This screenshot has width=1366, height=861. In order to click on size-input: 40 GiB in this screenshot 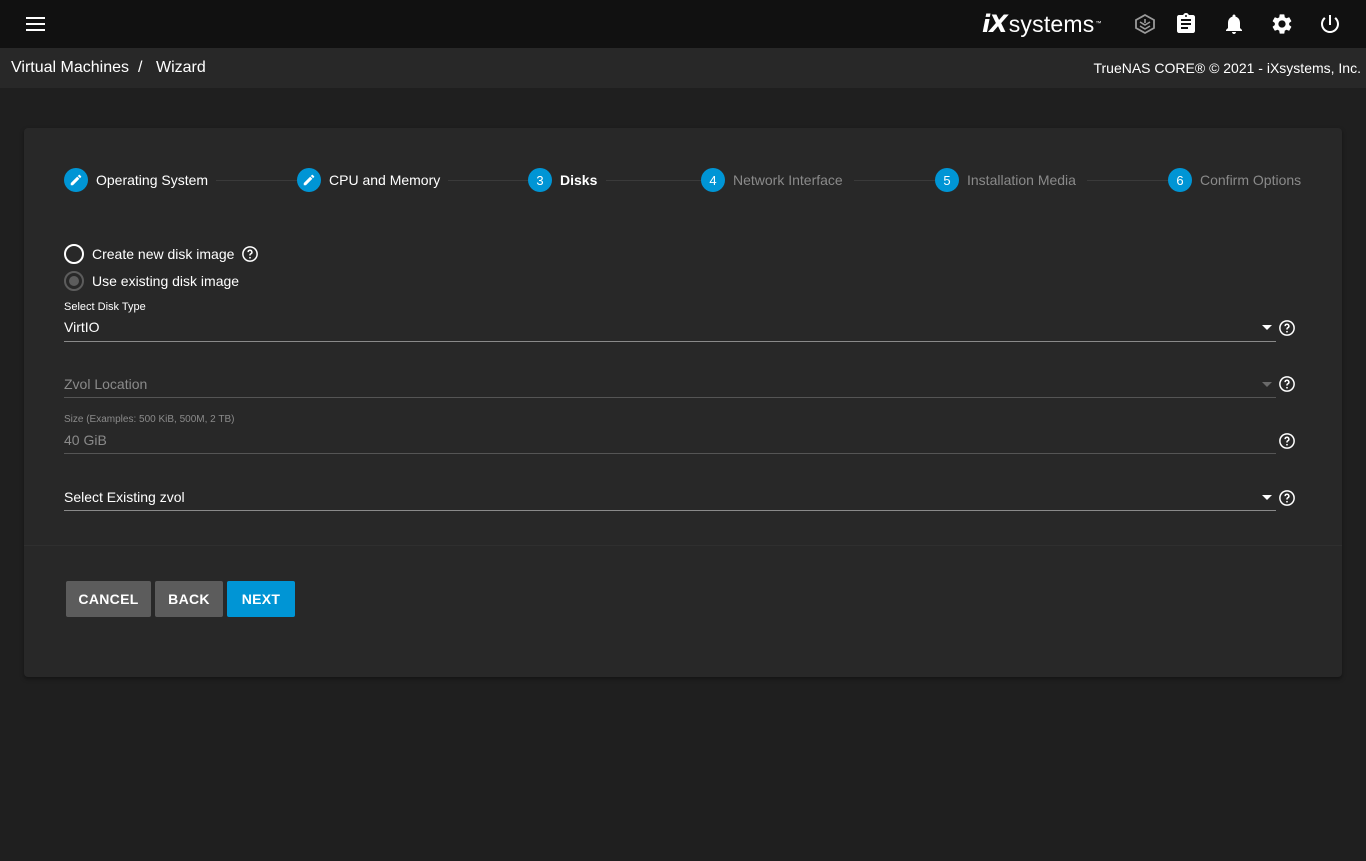, I will do `click(85, 440)`.